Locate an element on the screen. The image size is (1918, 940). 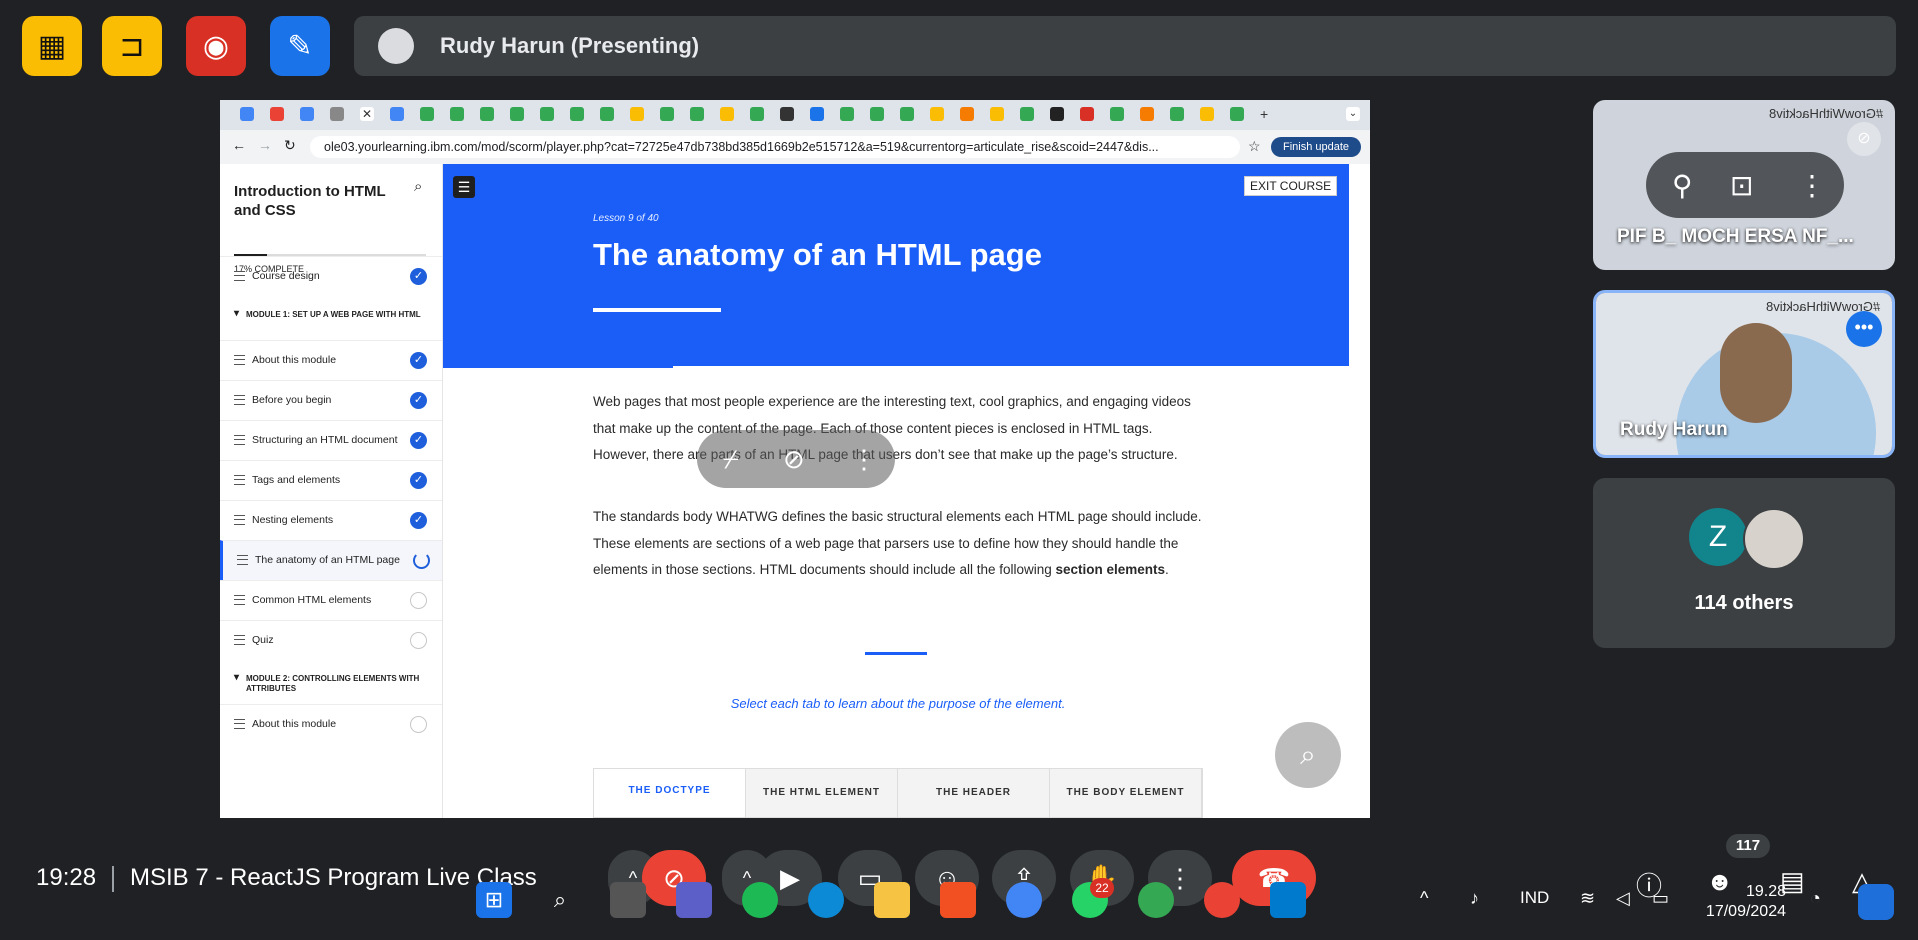
lesson-item: Quiz is located at coordinates (331, 640).